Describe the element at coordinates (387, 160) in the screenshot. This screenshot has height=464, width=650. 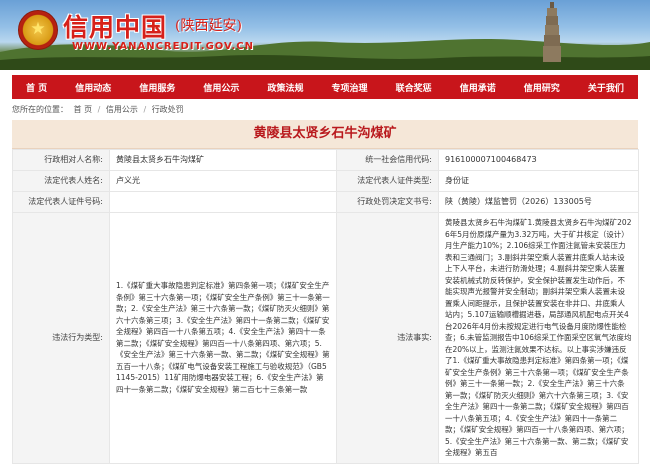
I see `label-credit-code: 统一社会信用代码:` at that location.